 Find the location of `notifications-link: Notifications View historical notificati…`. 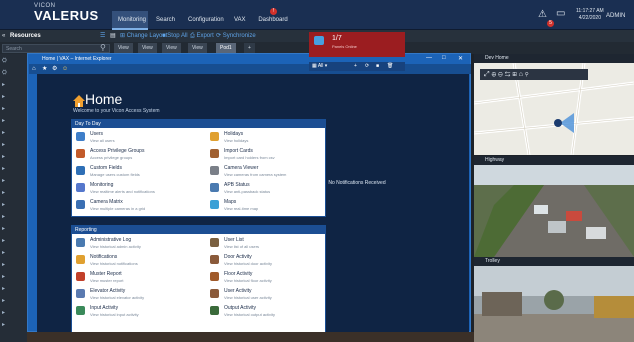

notifications-link: Notifications View historical notificati… is located at coordinates (131, 261).